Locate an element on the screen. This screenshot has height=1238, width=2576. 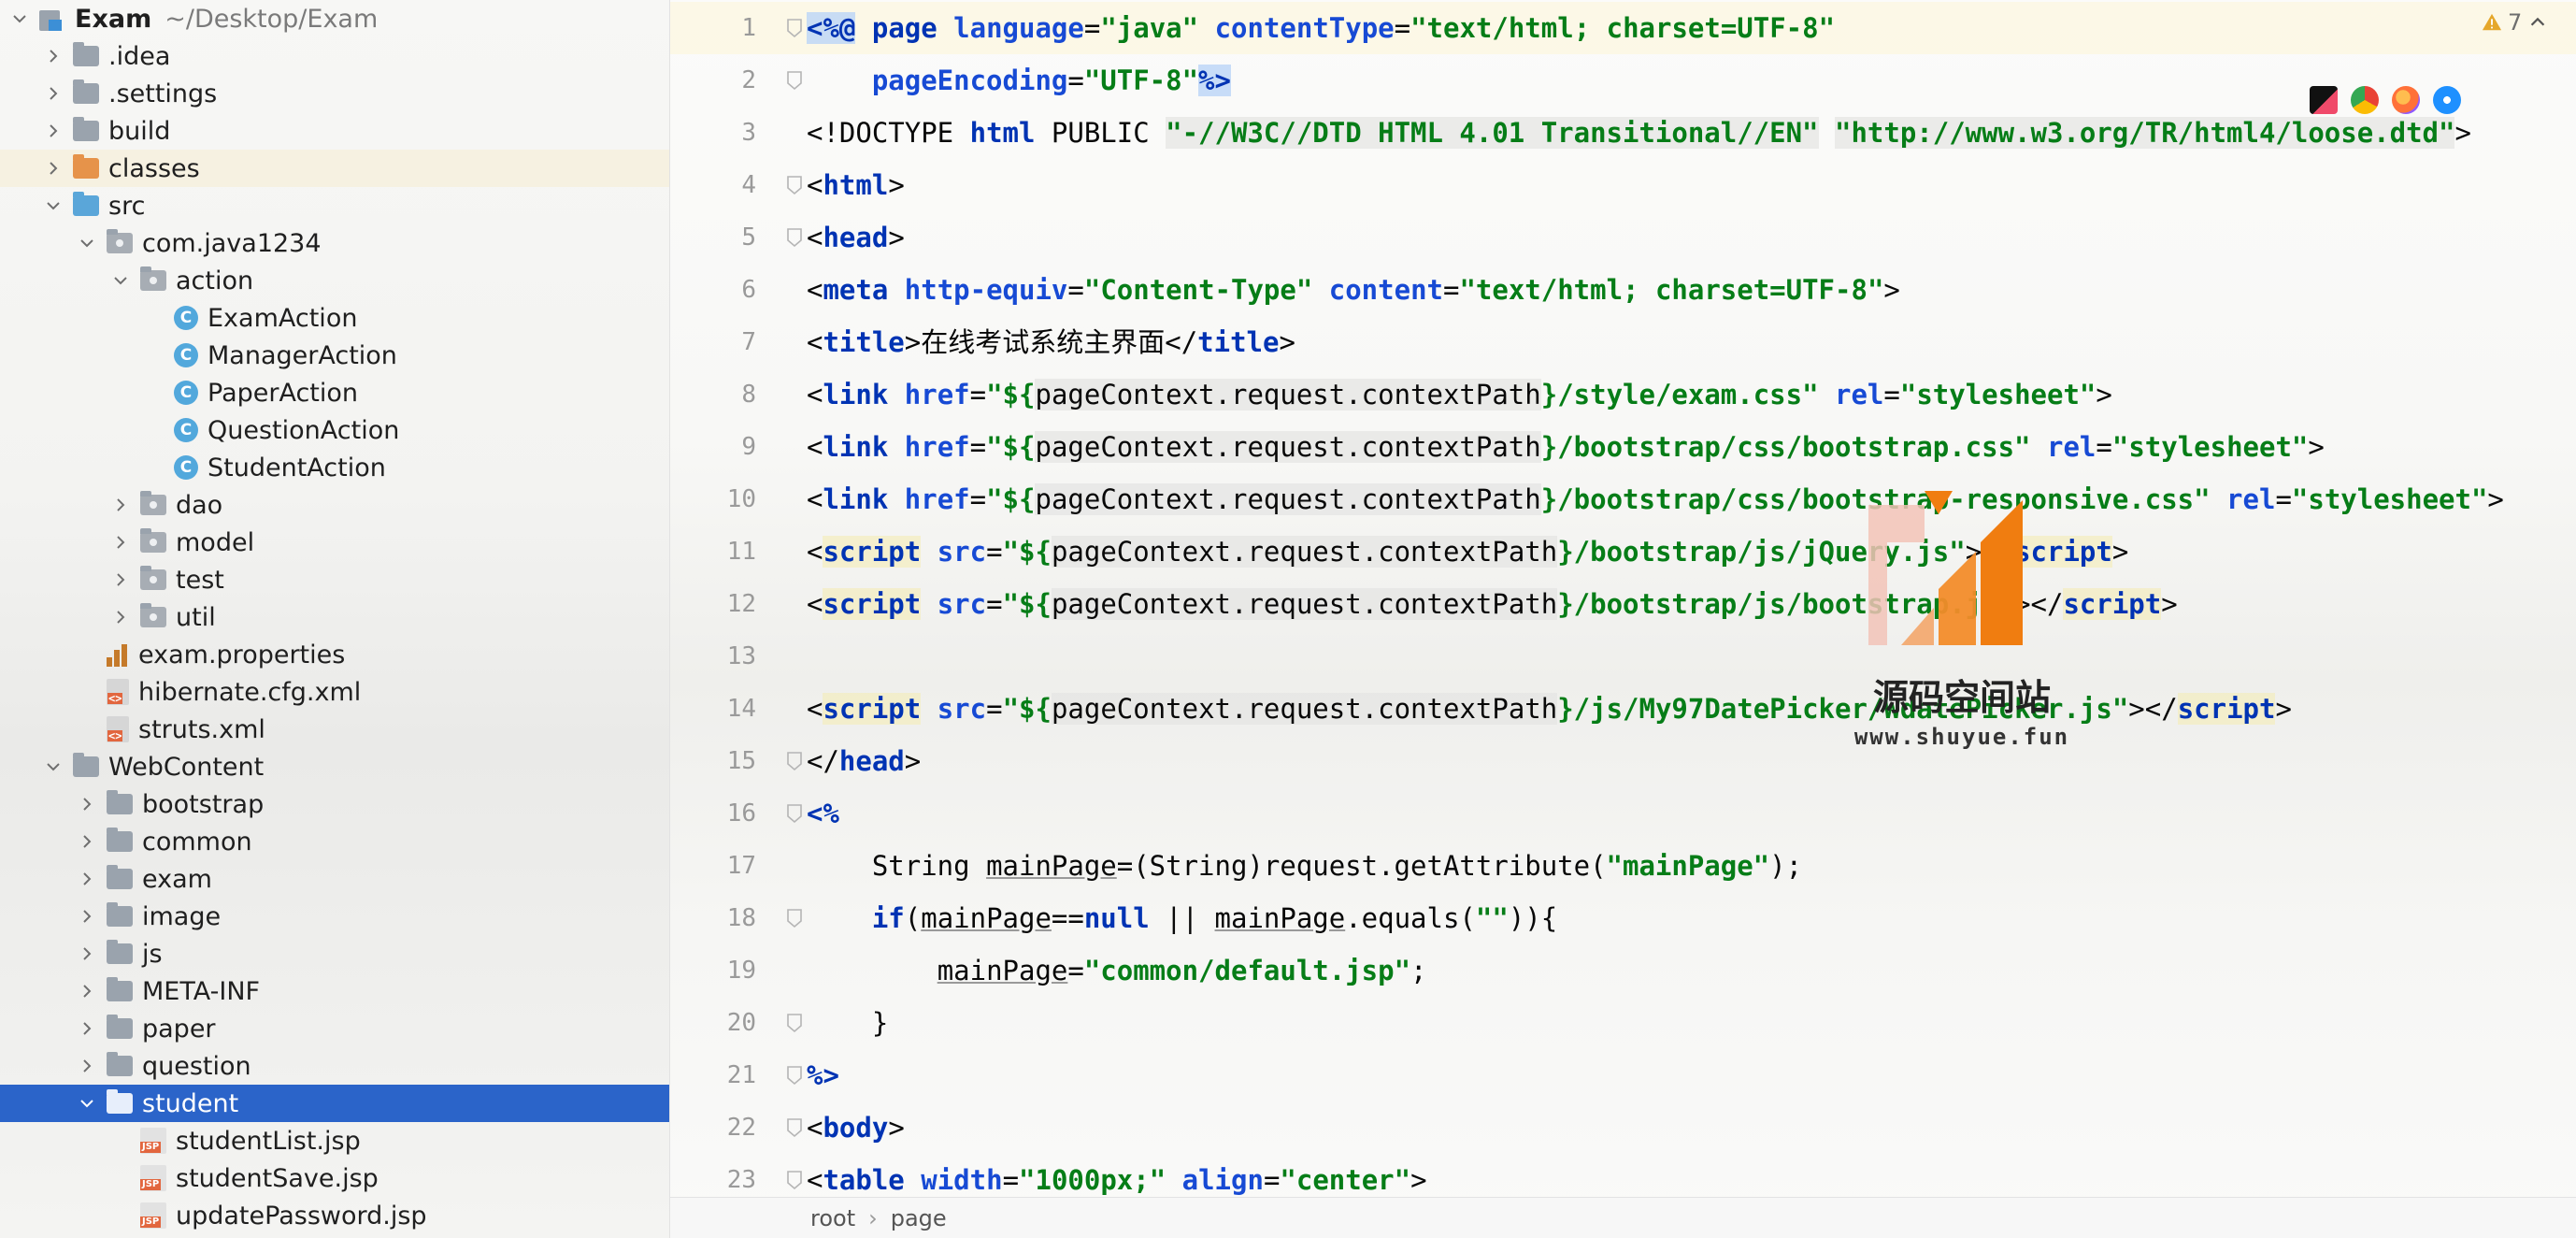
tree-item-student: student is located at coordinates (334, 1104).